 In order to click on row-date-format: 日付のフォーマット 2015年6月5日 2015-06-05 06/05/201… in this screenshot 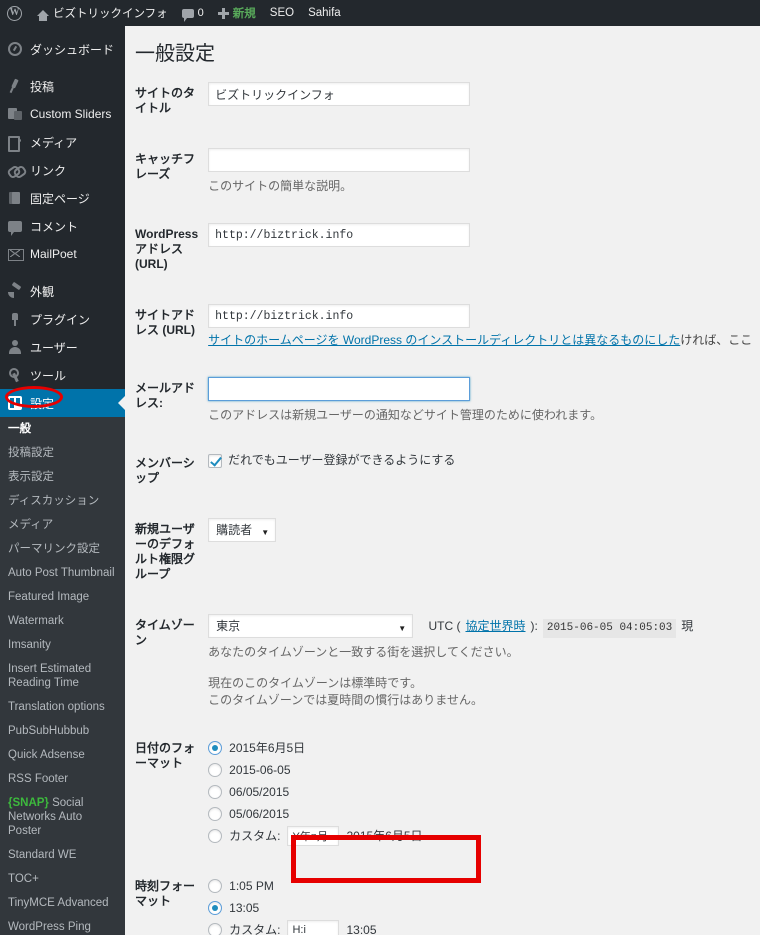, I will do `click(442, 792)`.